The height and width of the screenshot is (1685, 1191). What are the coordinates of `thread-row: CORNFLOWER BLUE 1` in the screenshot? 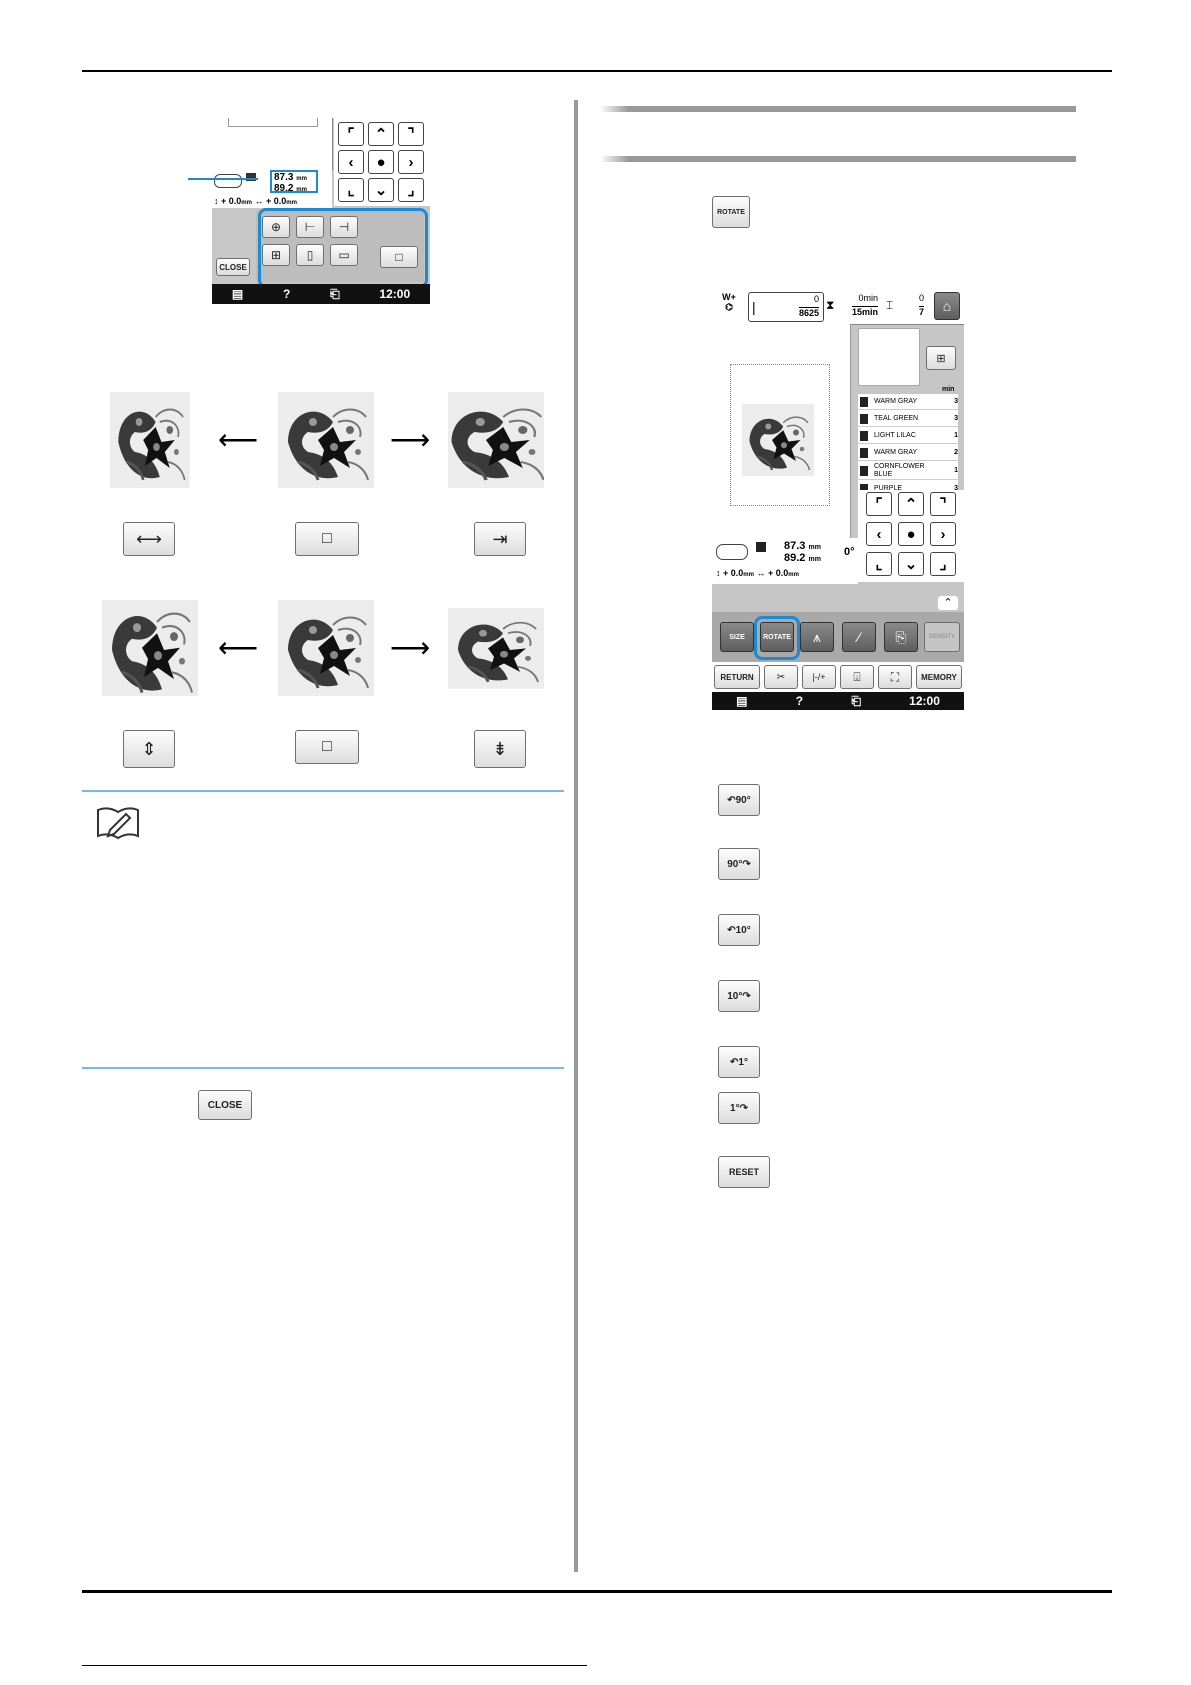 It's located at (908, 471).